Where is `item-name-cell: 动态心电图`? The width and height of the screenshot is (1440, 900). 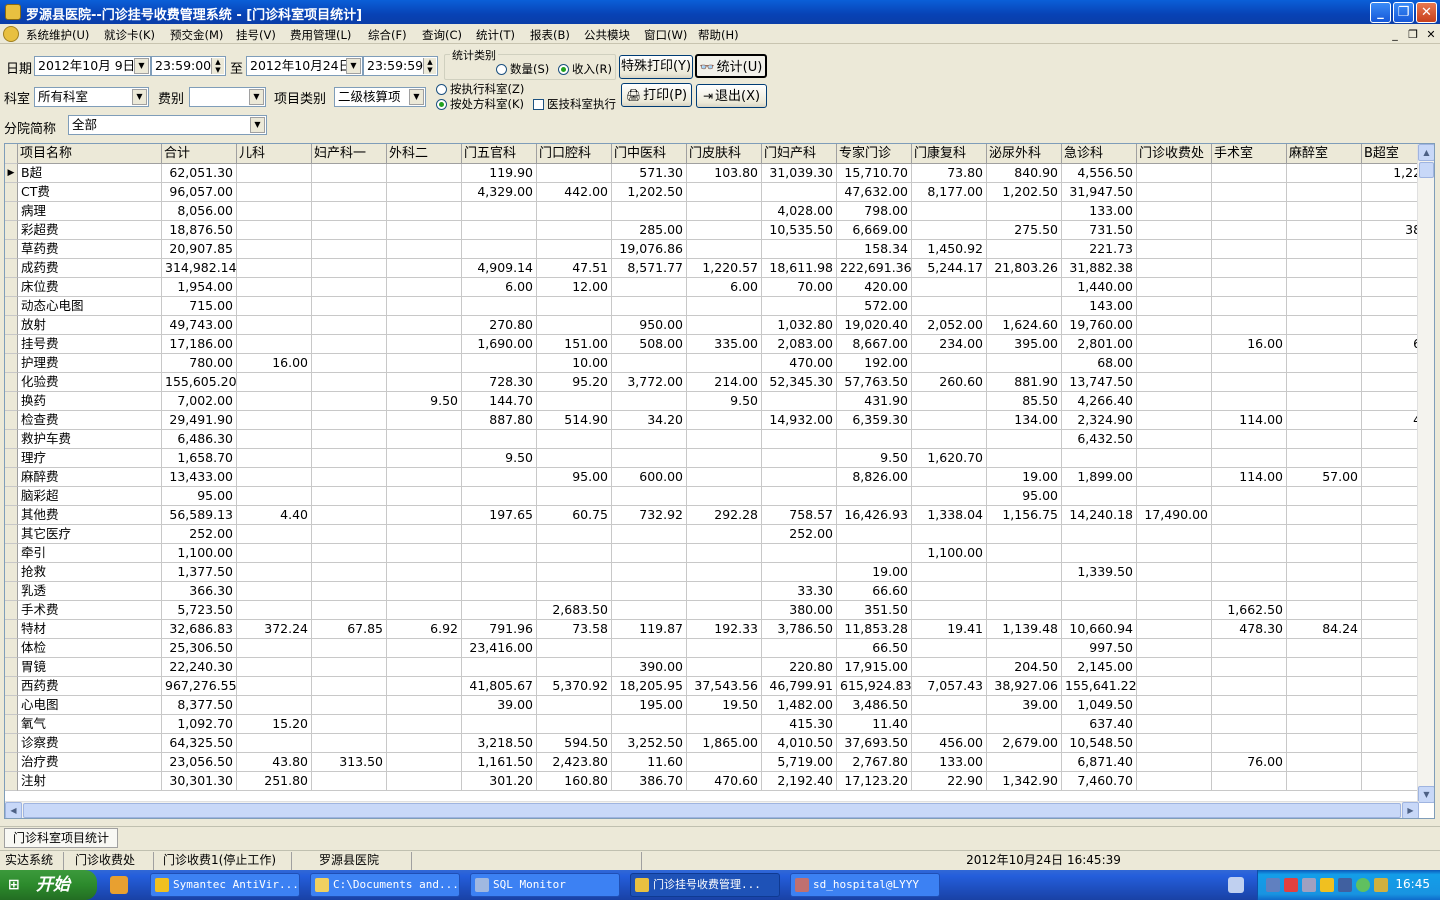 item-name-cell: 动态心电图 is located at coordinates (90, 306).